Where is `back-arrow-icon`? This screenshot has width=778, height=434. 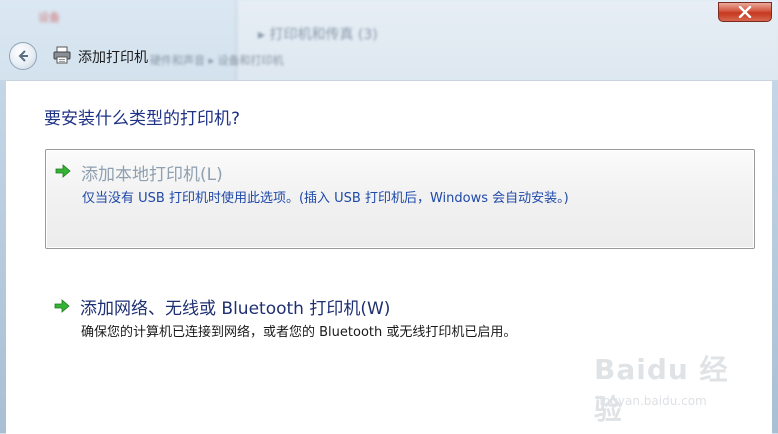 back-arrow-icon is located at coordinates (23, 56).